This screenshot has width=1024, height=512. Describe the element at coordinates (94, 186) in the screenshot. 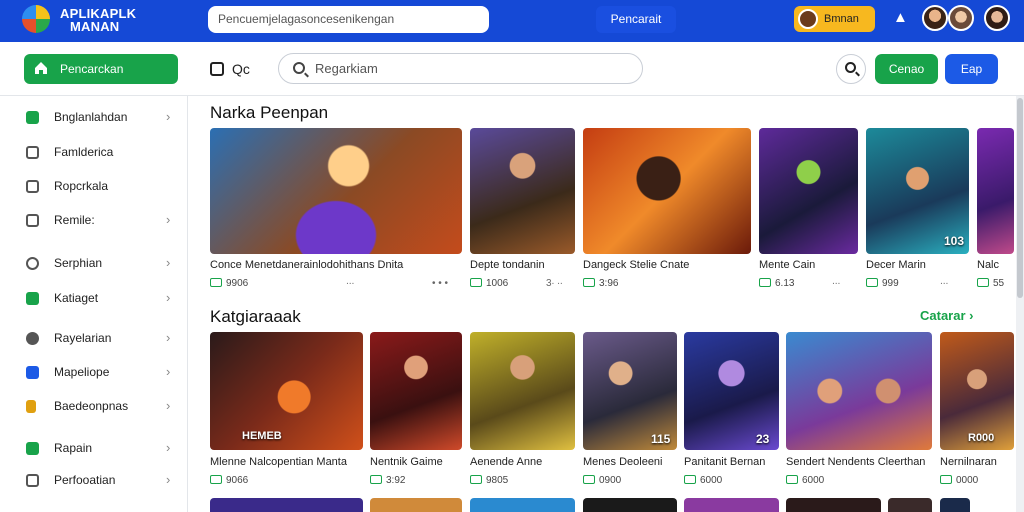

I see `sidebar-item: Ropcrkala` at that location.